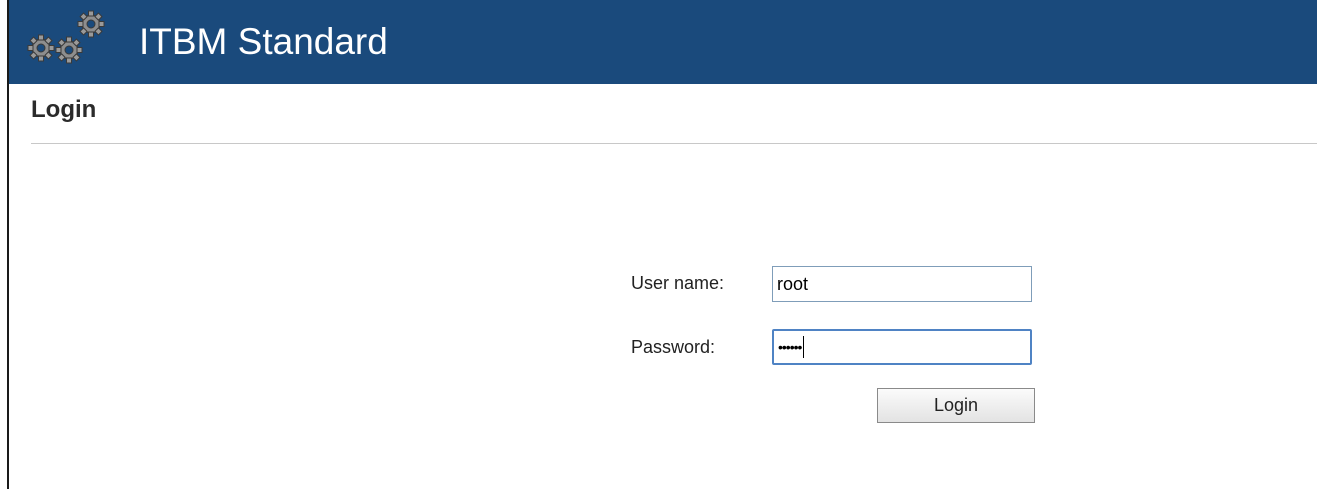 The width and height of the screenshot is (1317, 489). Describe the element at coordinates (790, 347) in the screenshot. I see `password-masked-value: ••••••` at that location.